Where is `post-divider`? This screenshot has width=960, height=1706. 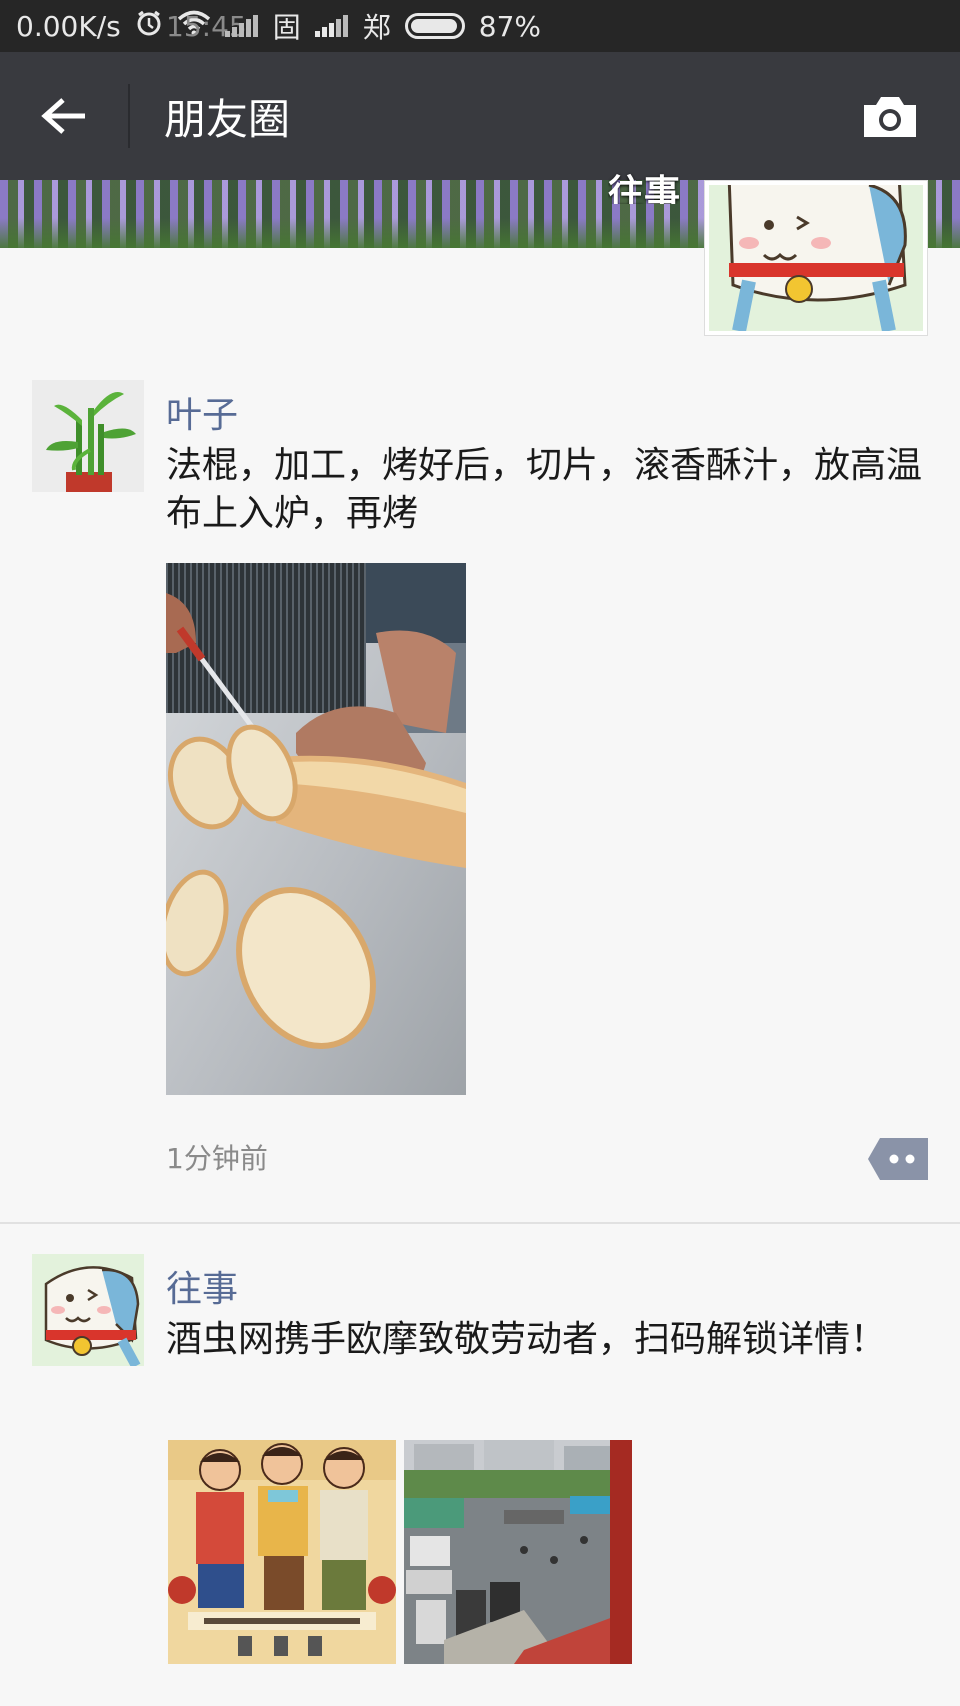 post-divider is located at coordinates (480, 1223).